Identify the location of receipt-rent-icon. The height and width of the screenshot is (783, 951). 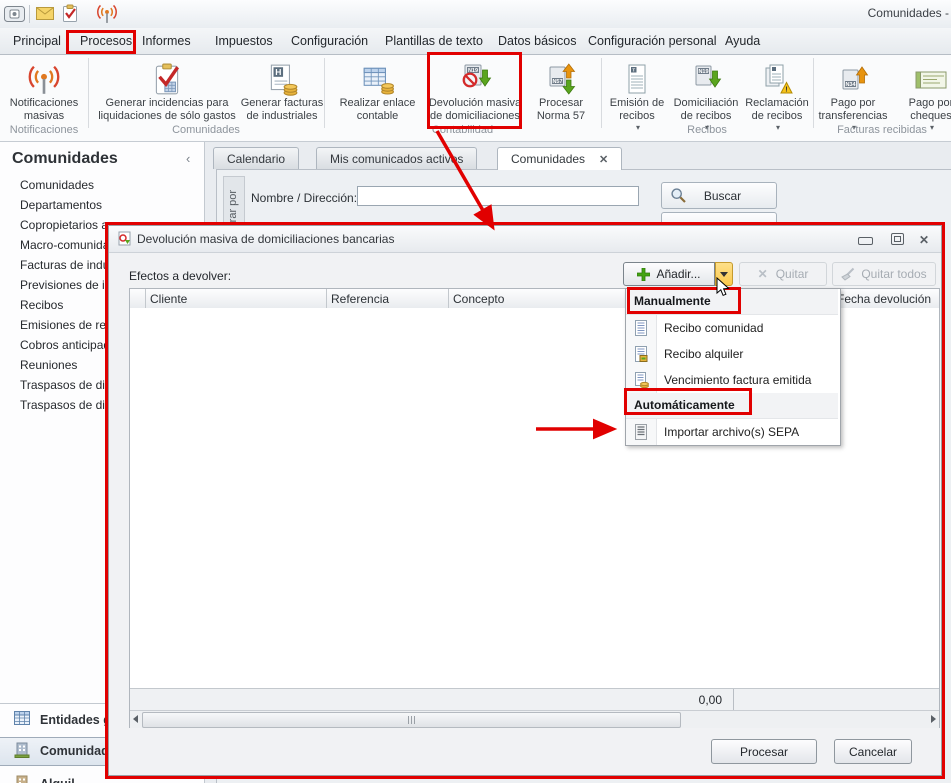
(641, 354).